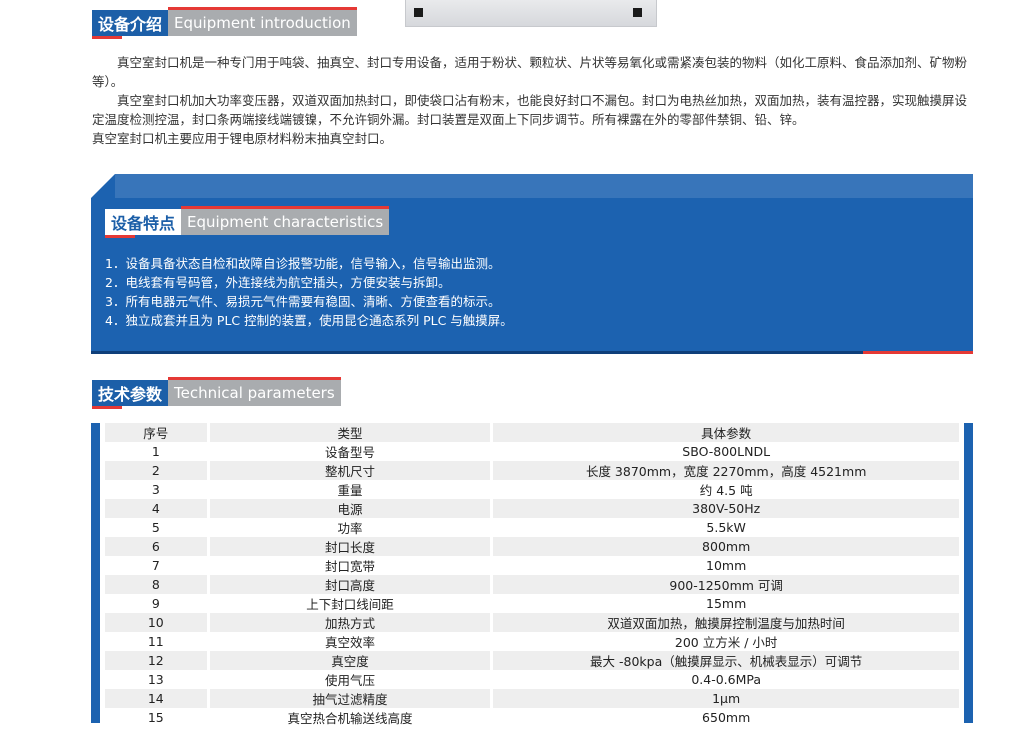  Describe the element at coordinates (726, 584) in the screenshot. I see `row-value-cell: 900-1250mm 可调` at that location.